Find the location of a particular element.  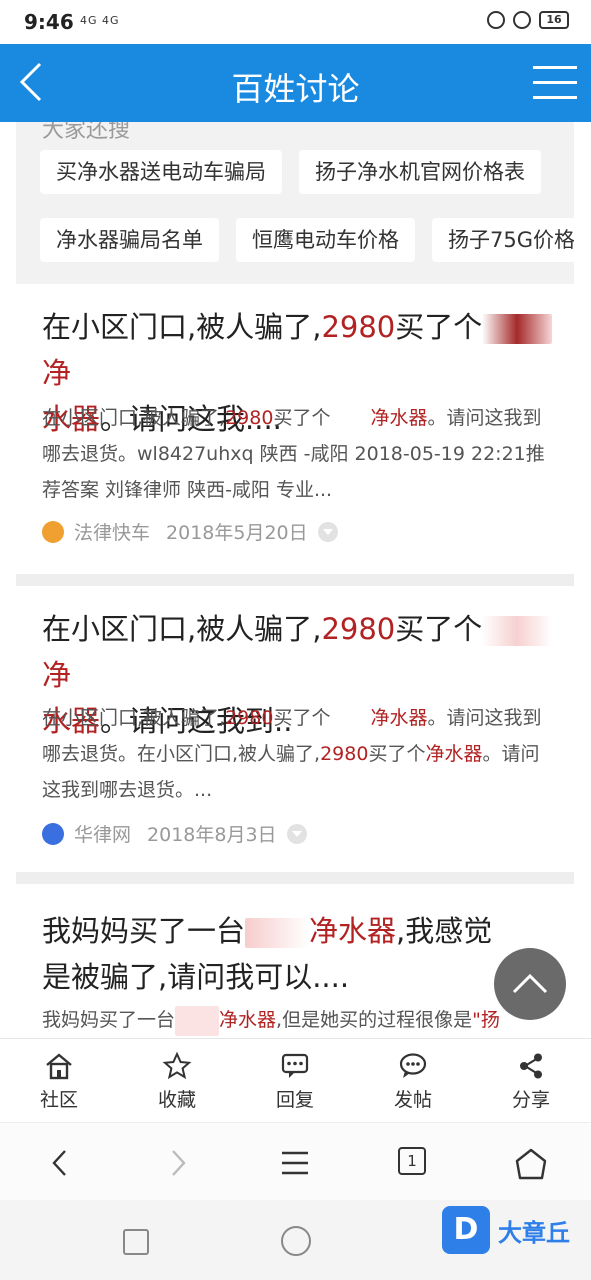

browser-home-icon is located at coordinates (531, 1164).